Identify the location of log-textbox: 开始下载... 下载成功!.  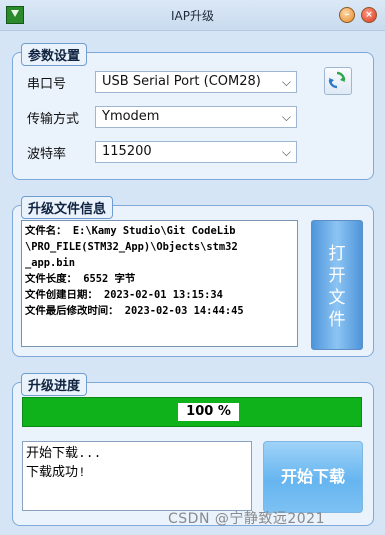
(137, 476).